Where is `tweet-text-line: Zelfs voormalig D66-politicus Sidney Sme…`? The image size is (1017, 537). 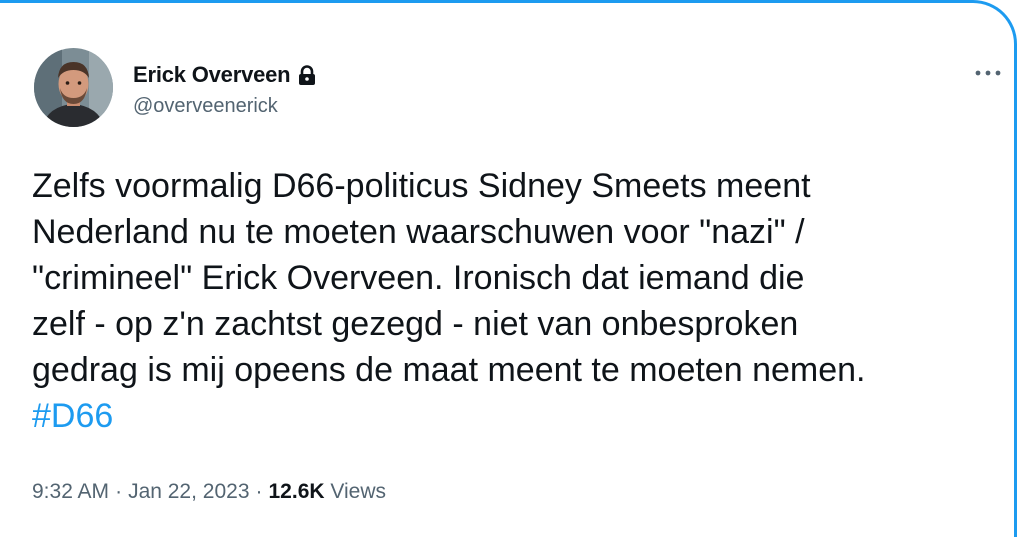 tweet-text-line: Zelfs voormalig D66-politicus Sidney Sme… is located at coordinates (421, 186).